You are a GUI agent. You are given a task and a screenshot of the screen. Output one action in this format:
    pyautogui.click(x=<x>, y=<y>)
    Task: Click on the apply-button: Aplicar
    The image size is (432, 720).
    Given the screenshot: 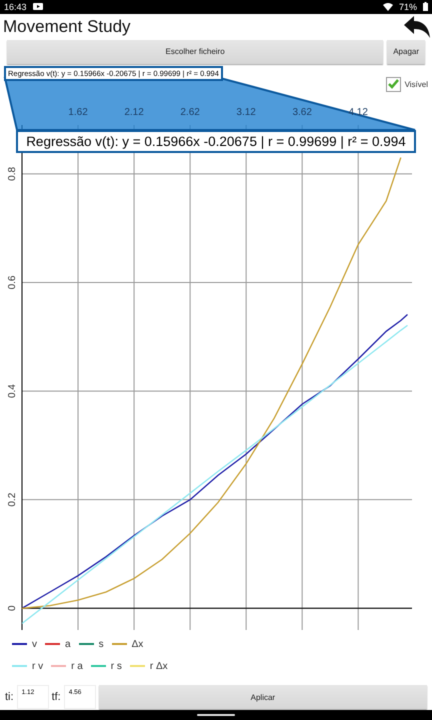 What is the action you would take?
    pyautogui.click(x=262, y=697)
    